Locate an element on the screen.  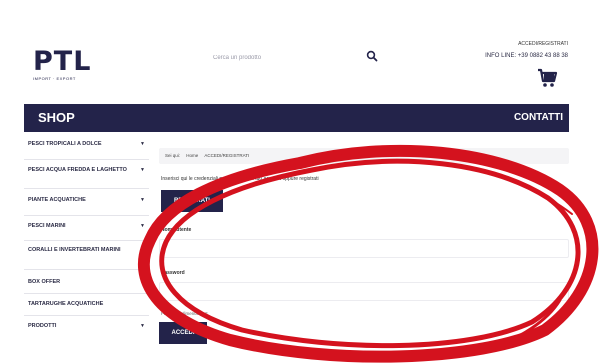
sidebar-item-aquatic-plants: PIANTE ACQUATICHE ▼ is located at coordinates (86, 200).